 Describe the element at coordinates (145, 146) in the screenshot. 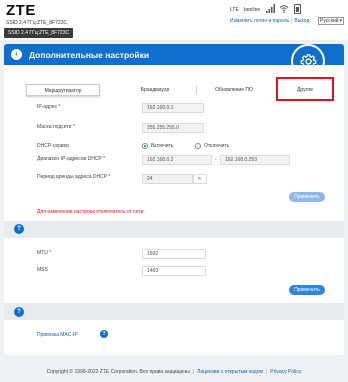

I see `dhcp-on-radio` at that location.